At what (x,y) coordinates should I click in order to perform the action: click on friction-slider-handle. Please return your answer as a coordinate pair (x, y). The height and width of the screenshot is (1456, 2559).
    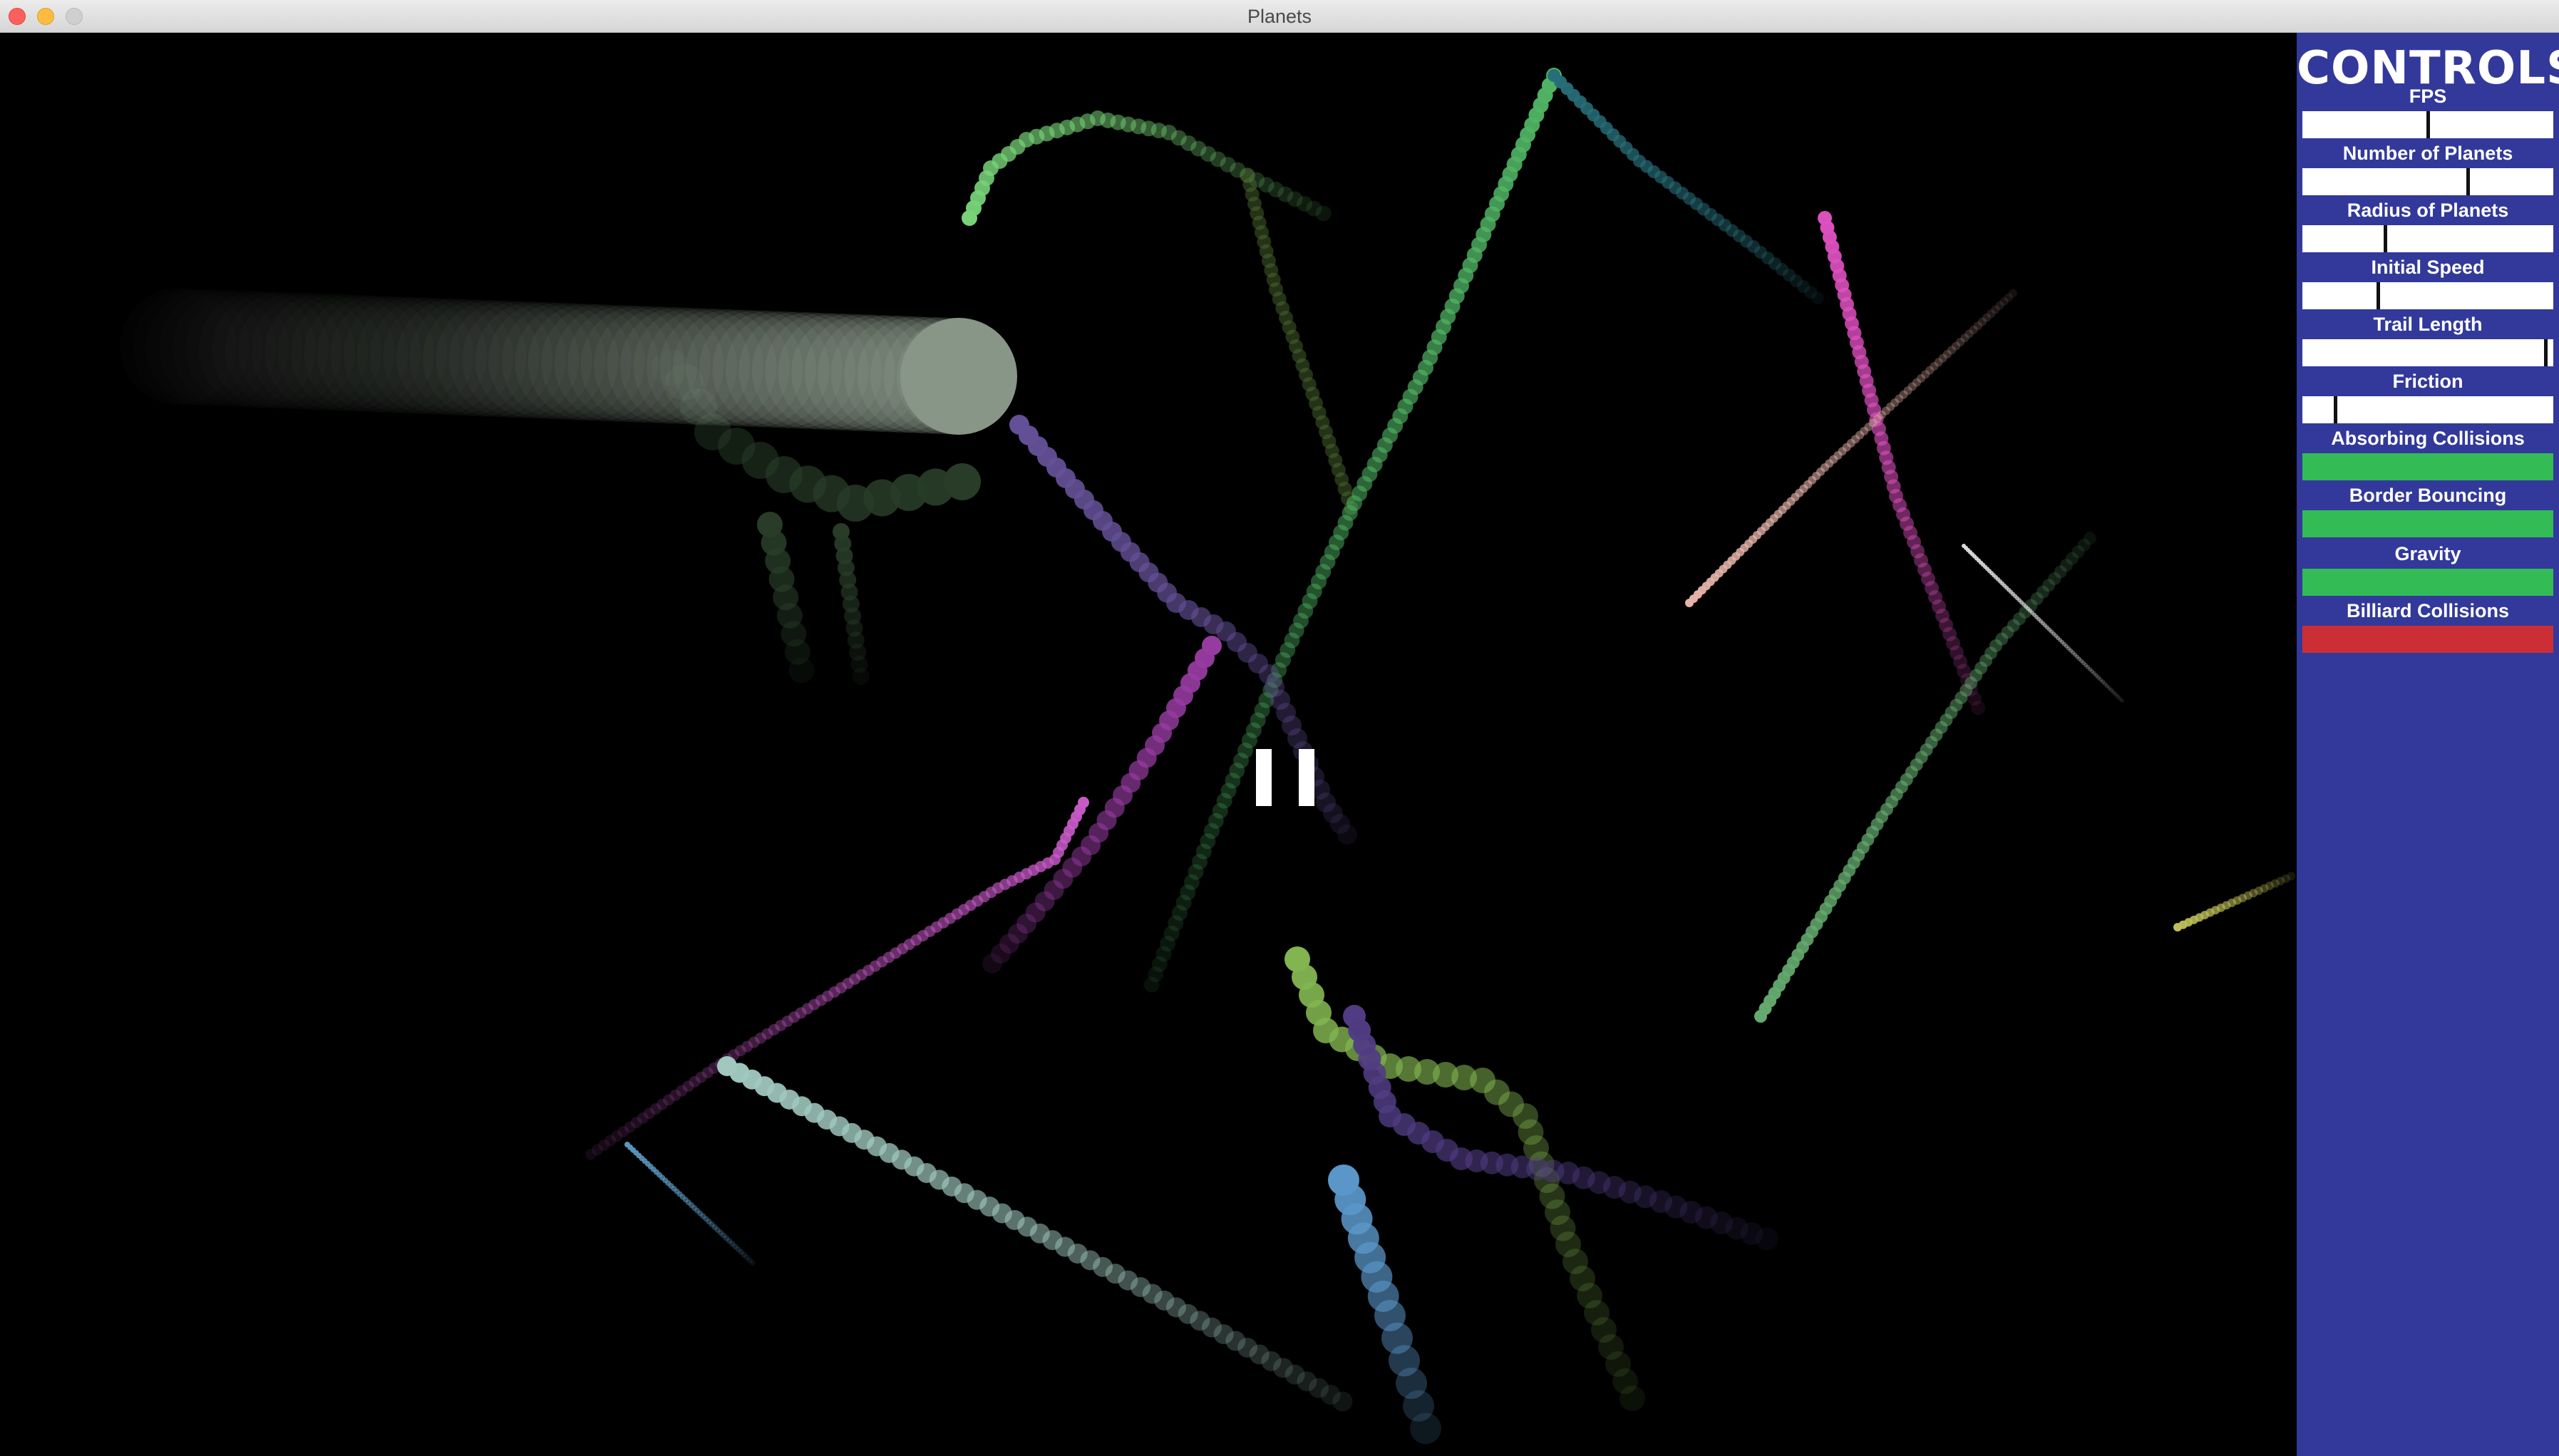
    Looking at the image, I should click on (2335, 409).